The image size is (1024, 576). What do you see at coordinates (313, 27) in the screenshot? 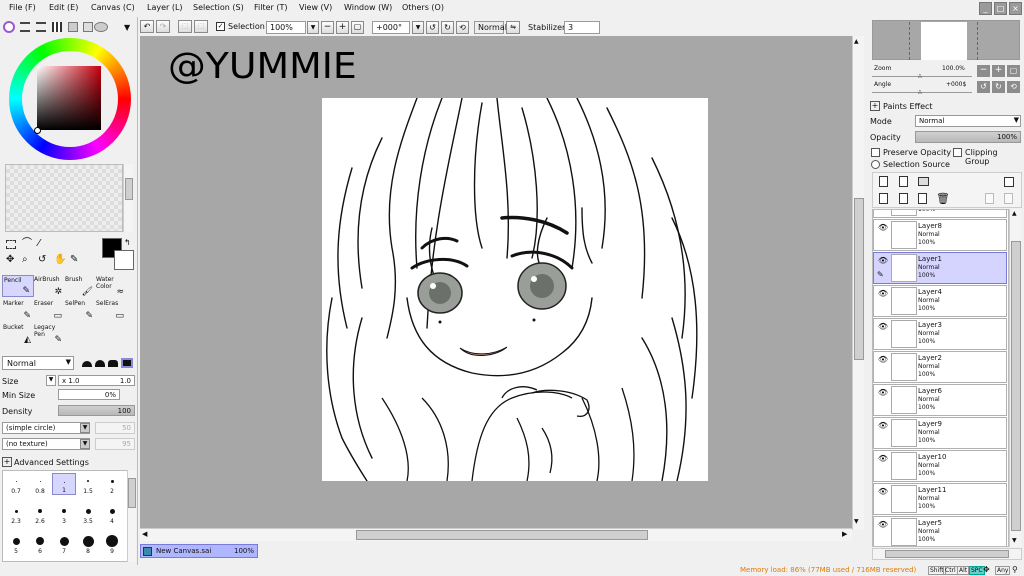
I see `zoom-dropdown-icon: ▼` at bounding box center [313, 27].